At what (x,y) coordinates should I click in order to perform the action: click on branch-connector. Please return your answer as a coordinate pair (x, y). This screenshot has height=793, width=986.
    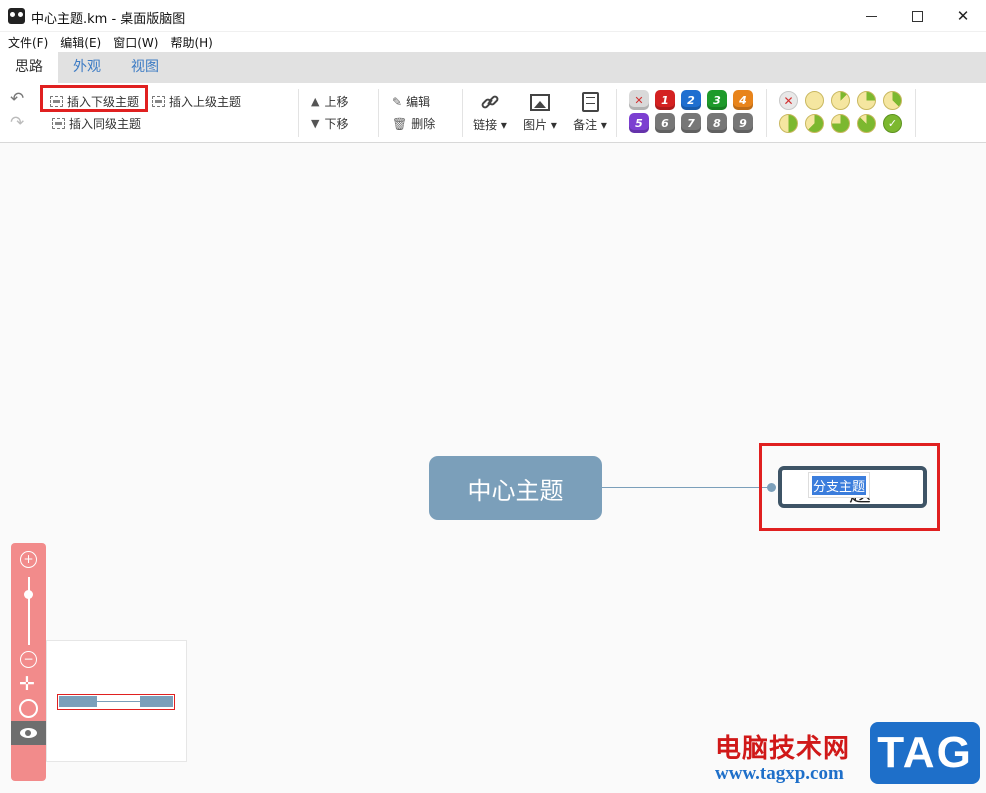
    Looking at the image, I should click on (685, 487).